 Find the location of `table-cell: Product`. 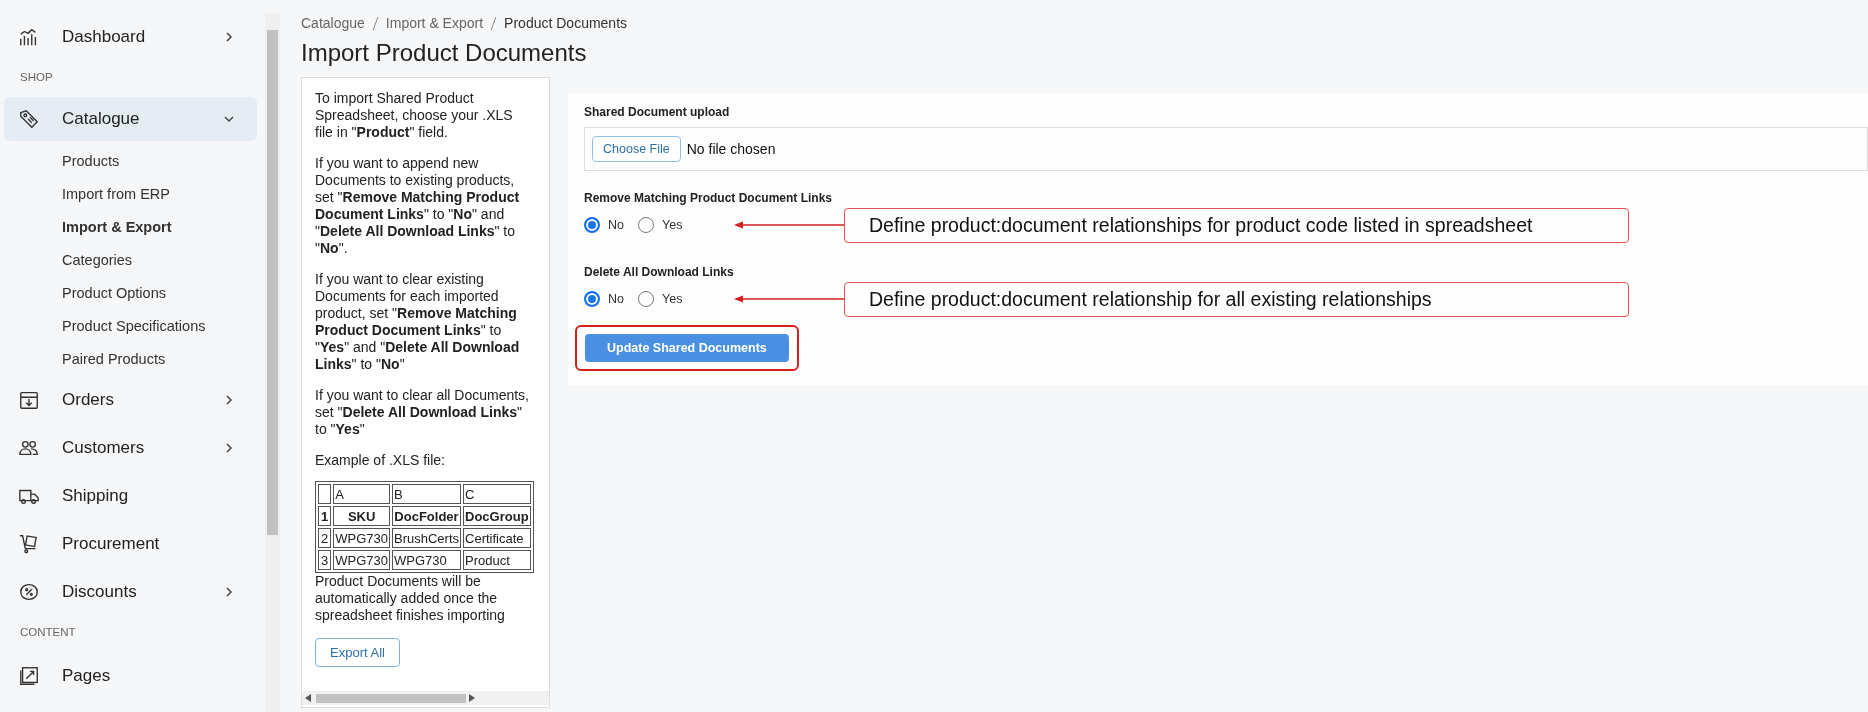

table-cell: Product is located at coordinates (497, 560).